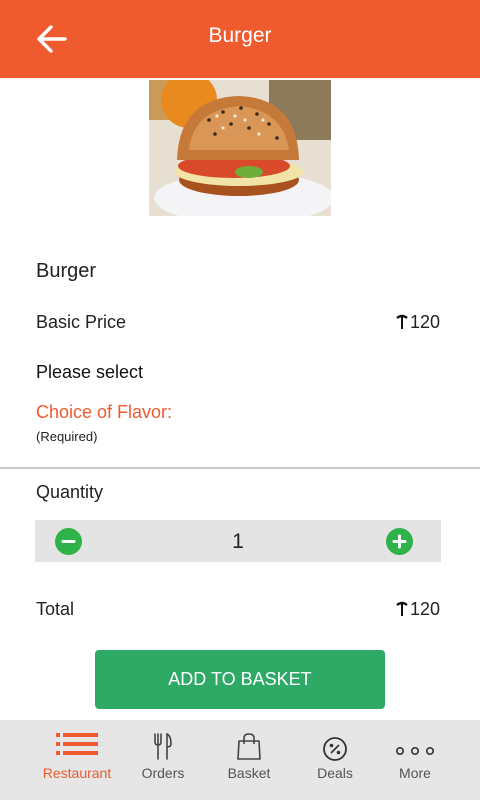 Image resolution: width=480 pixels, height=800 pixels. Describe the element at coordinates (163, 773) in the screenshot. I see `tab-orders-label: Orders` at that location.